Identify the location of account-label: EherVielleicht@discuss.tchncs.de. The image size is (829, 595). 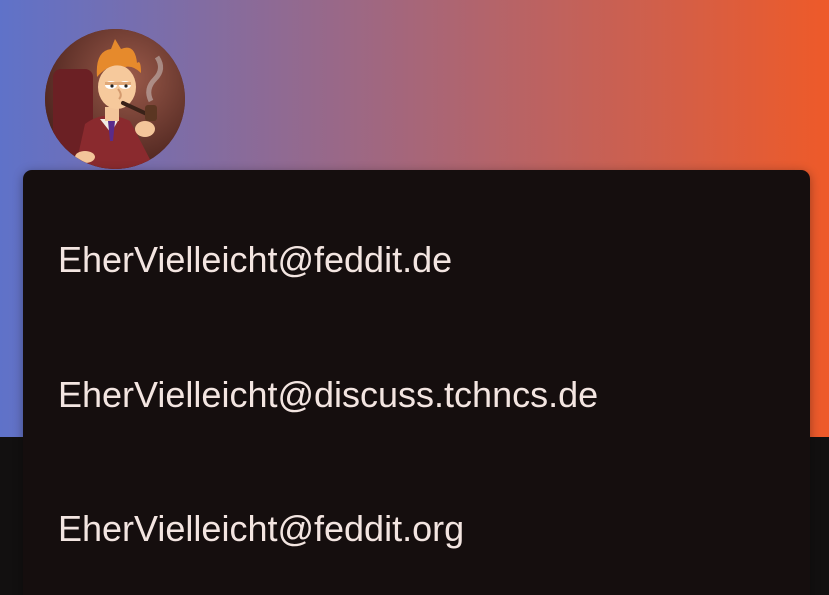
(328, 394).